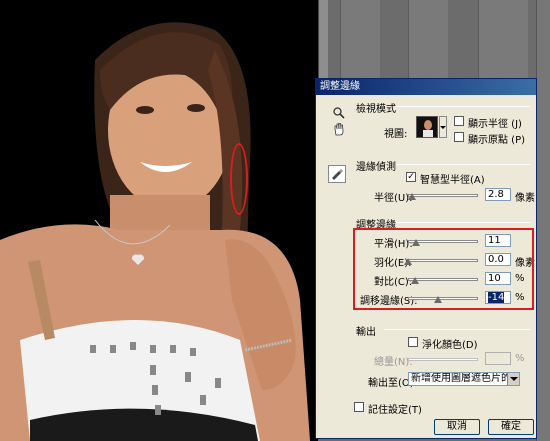 The width and height of the screenshot is (550, 441). Describe the element at coordinates (520, 358) in the screenshot. I see `amount-unit: %` at that location.